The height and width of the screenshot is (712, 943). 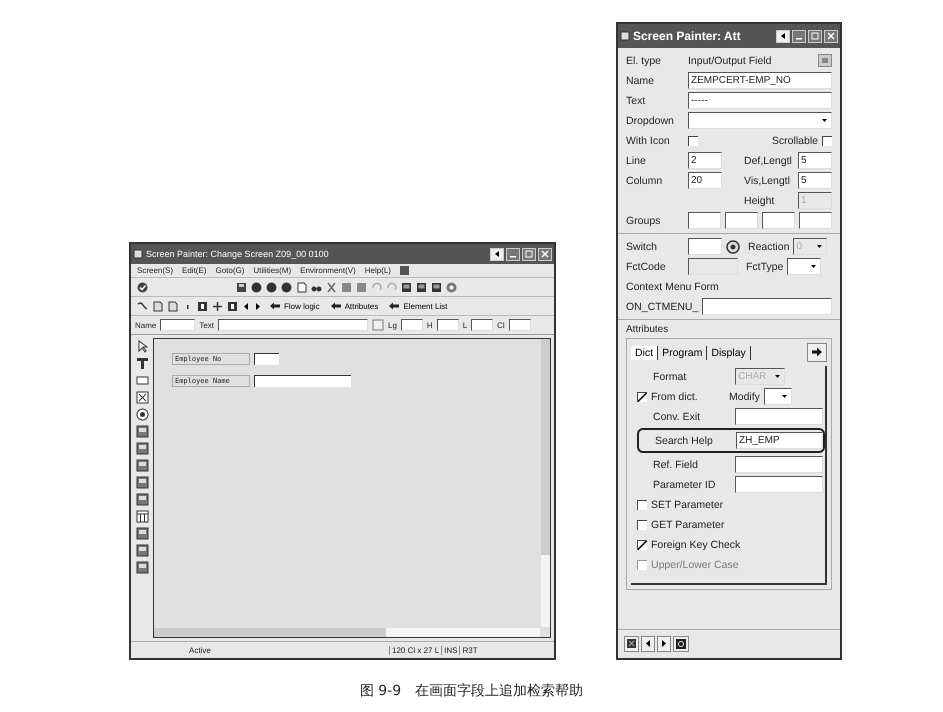 What do you see at coordinates (377, 270) in the screenshot?
I see `menu-item: Help(L)` at bounding box center [377, 270].